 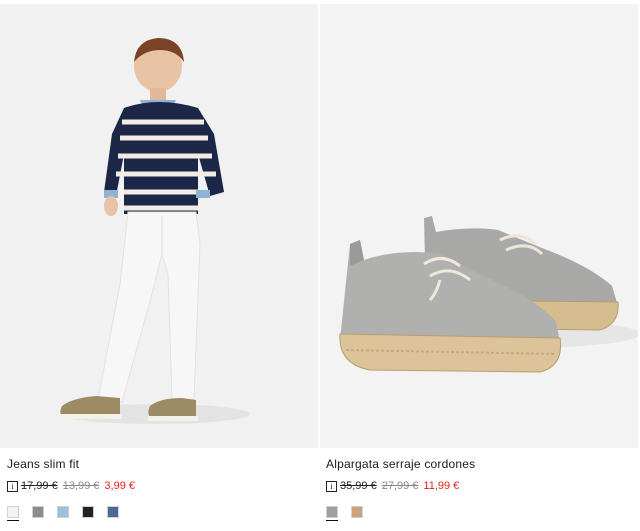 I want to click on price-previous: 13,99 €, so click(x=81, y=486).